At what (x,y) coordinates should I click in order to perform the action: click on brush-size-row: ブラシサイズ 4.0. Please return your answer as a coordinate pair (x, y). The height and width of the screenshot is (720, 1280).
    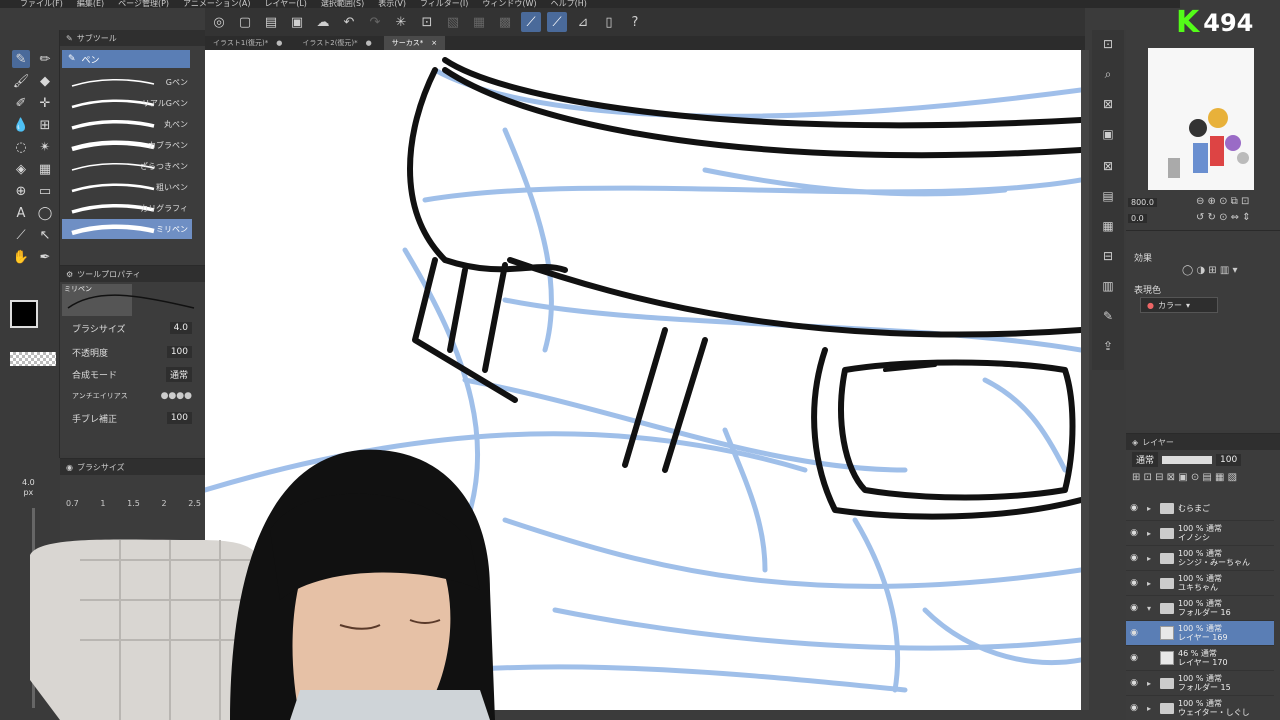
    Looking at the image, I should click on (132, 328).